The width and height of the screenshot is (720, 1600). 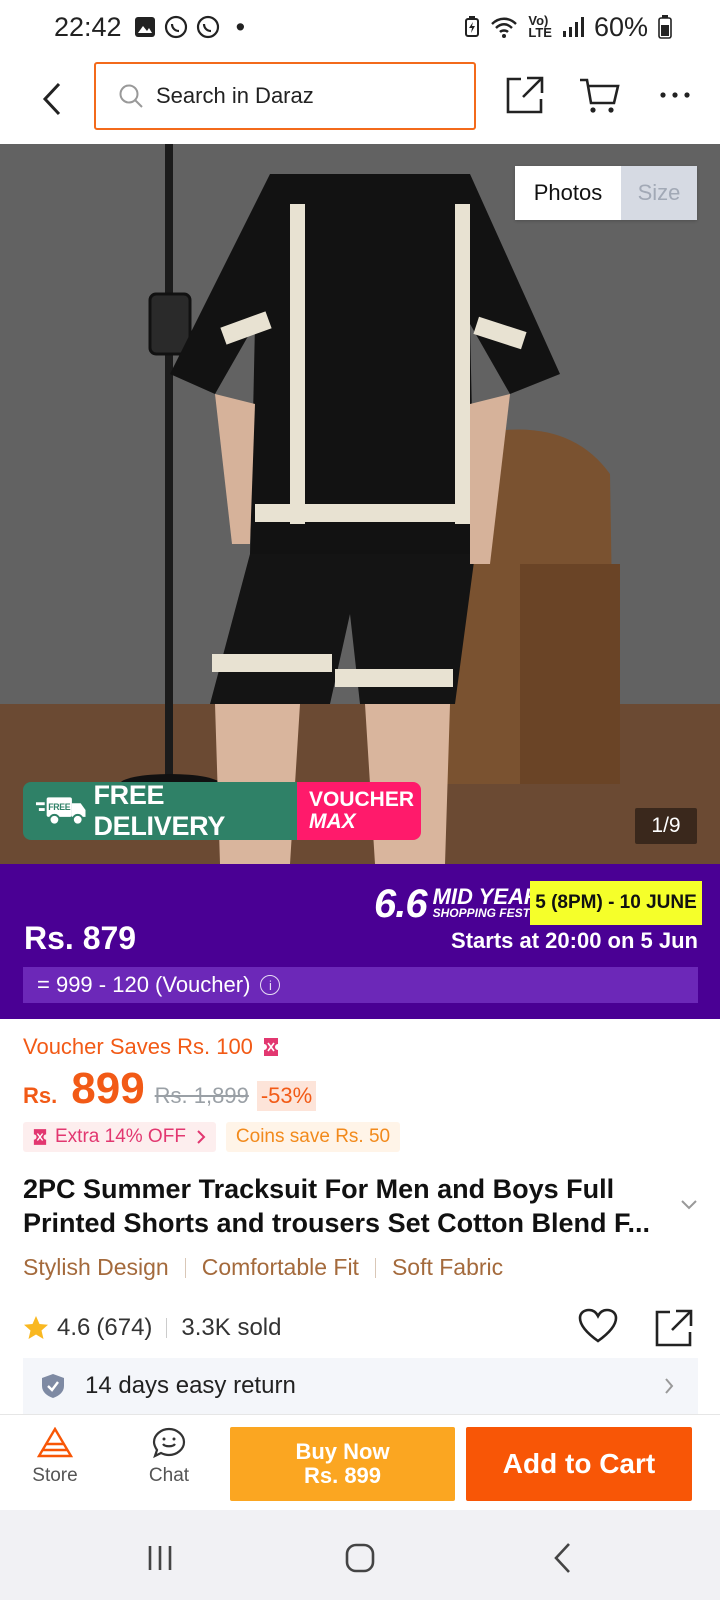 What do you see at coordinates (108, 1088) in the screenshot?
I see `current-price: 899` at bounding box center [108, 1088].